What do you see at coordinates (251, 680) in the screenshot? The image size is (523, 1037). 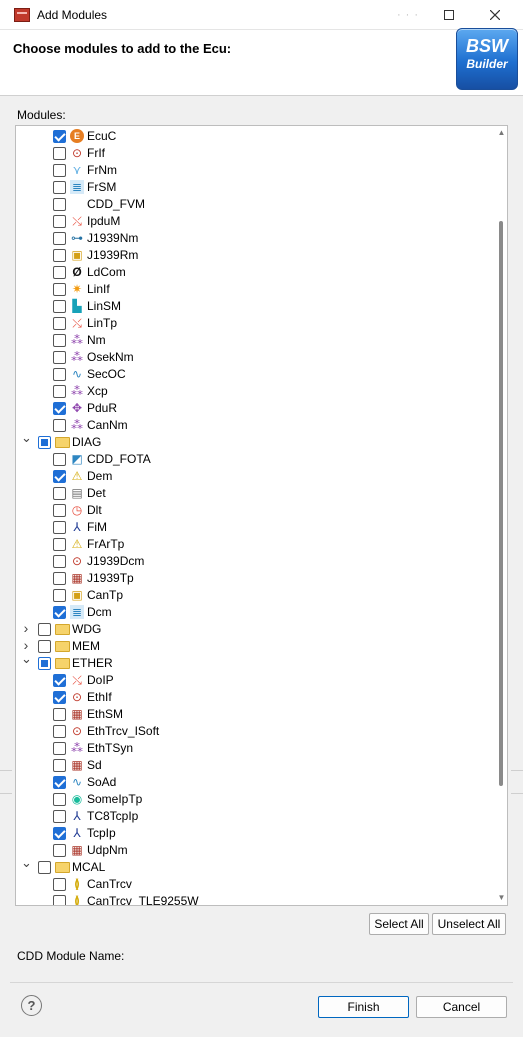 I see `tree-item: ⤯ DoIP` at bounding box center [251, 680].